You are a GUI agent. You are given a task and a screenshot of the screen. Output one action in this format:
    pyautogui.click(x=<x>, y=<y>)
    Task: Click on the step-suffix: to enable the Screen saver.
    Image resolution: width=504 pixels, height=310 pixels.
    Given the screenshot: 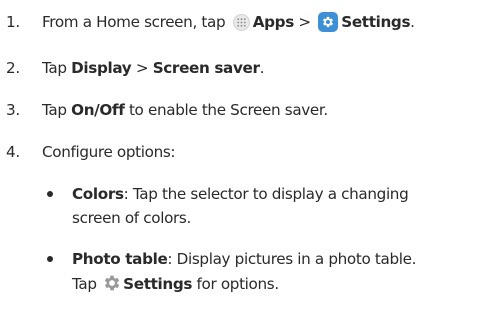 What is the action you would take?
    pyautogui.click(x=228, y=110)
    